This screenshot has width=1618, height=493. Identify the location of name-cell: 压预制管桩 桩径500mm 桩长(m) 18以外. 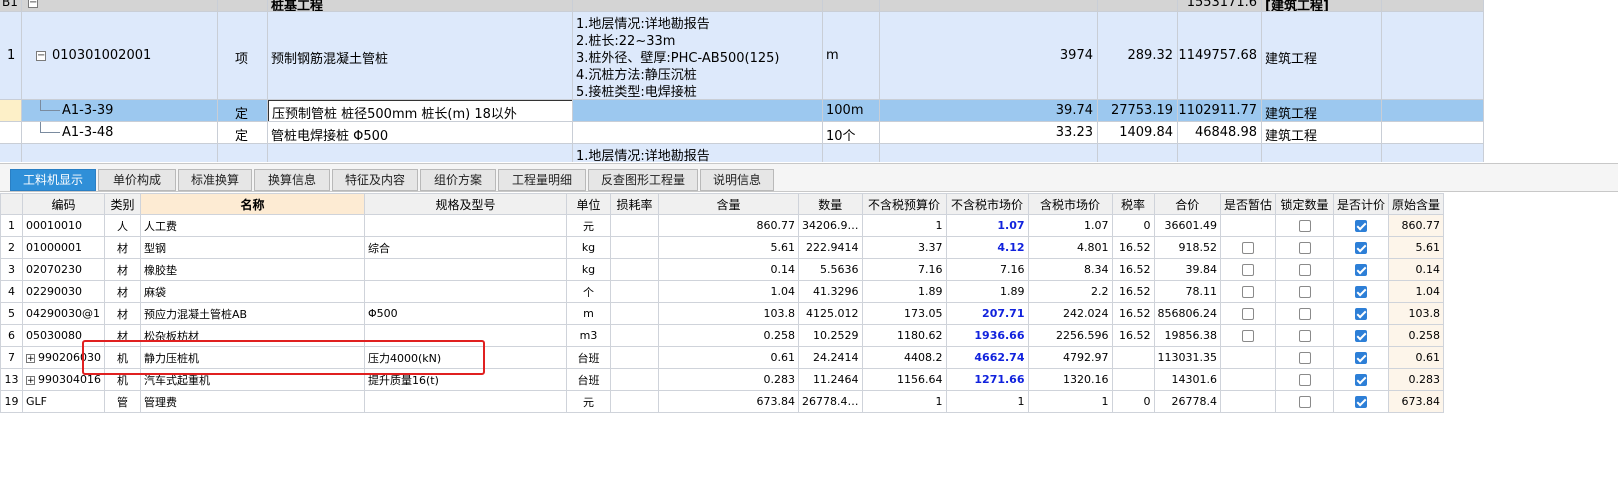
(420, 111).